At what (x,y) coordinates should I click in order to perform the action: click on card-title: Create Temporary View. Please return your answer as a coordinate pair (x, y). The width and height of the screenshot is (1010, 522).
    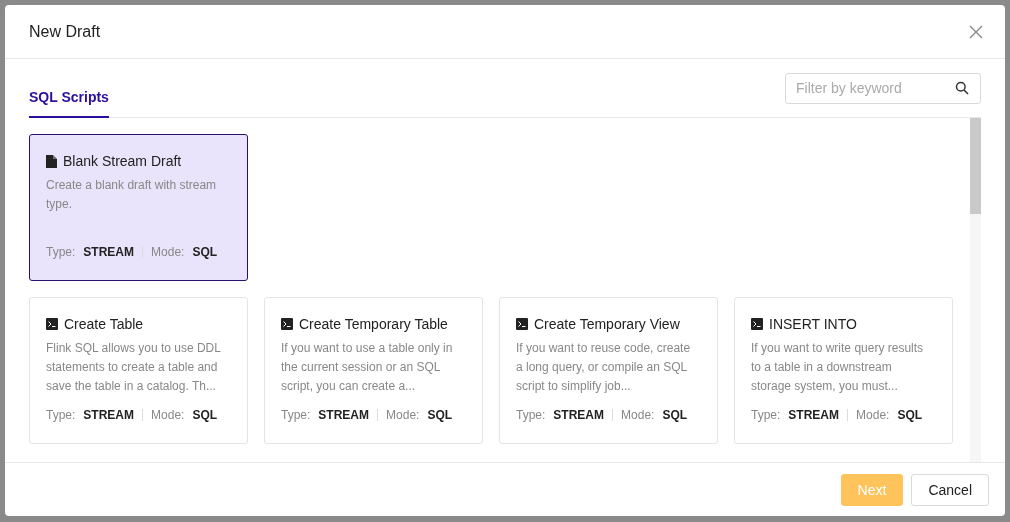
    Looking at the image, I should click on (607, 324).